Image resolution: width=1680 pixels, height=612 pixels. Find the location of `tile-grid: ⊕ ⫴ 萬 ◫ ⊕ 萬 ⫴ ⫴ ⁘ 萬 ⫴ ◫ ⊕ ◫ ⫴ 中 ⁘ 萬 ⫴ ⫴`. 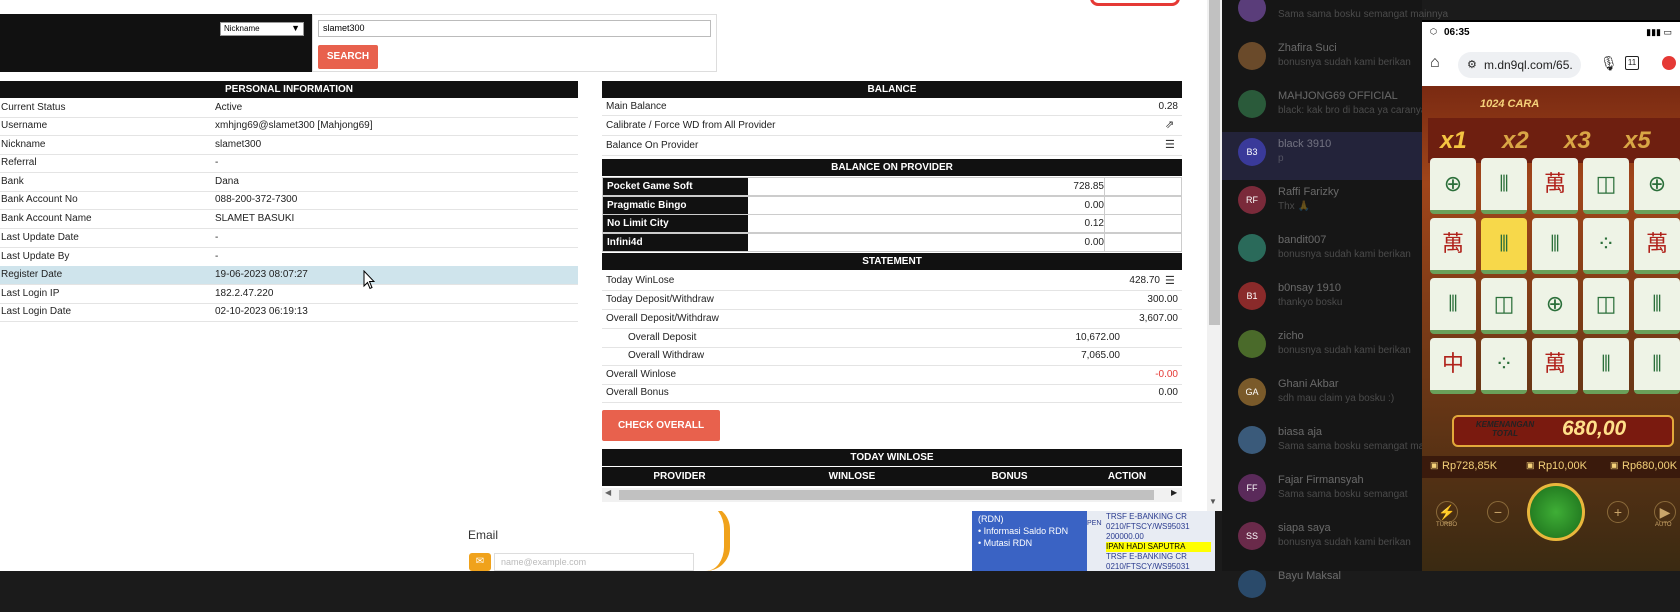

tile-grid: ⊕ ⫴ 萬 ◫ ⊕ 萬 ⫴ ⫴ ⁘ 萬 ⫴ ◫ ⊕ ◫ ⫴ 中 ⁘ 萬 ⫴ ⫴ is located at coordinates (1555, 282).